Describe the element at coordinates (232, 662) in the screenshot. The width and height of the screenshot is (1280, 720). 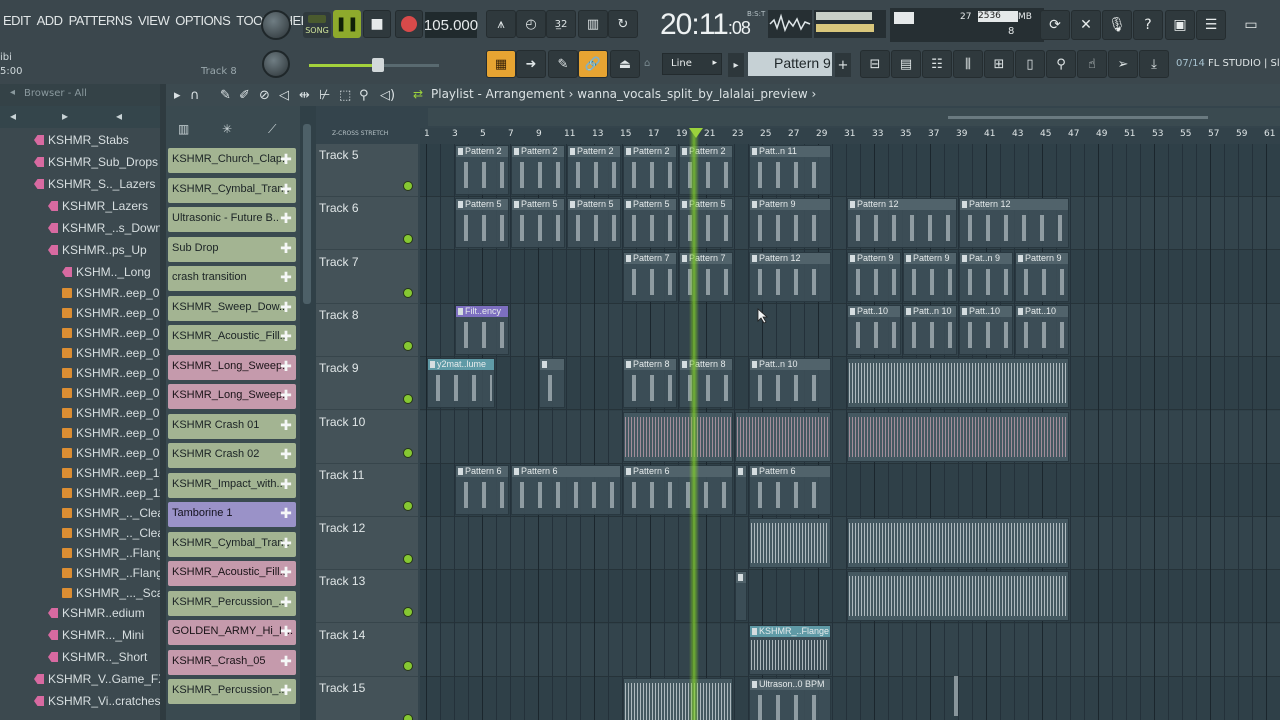
I see `channel-button: KSHMR_Crash_05 ✚` at that location.